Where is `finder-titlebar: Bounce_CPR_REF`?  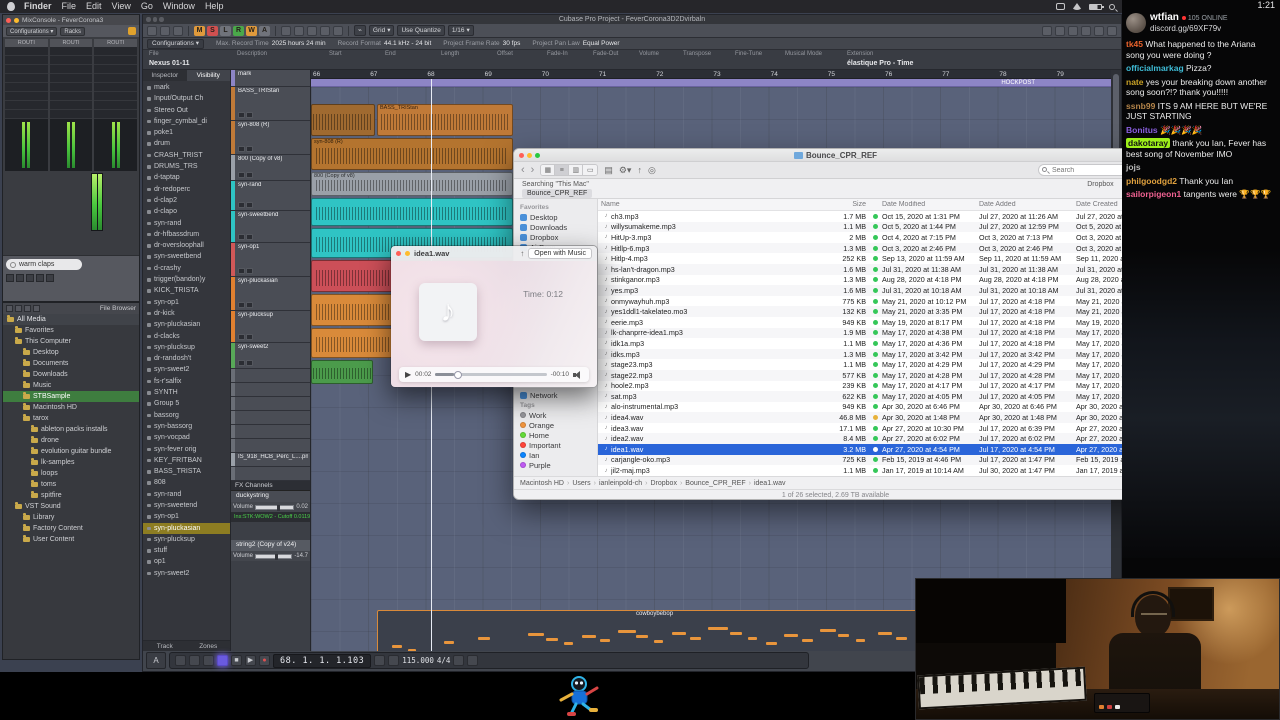
finder-titlebar: Bounce_CPR_REF is located at coordinates (835, 155).